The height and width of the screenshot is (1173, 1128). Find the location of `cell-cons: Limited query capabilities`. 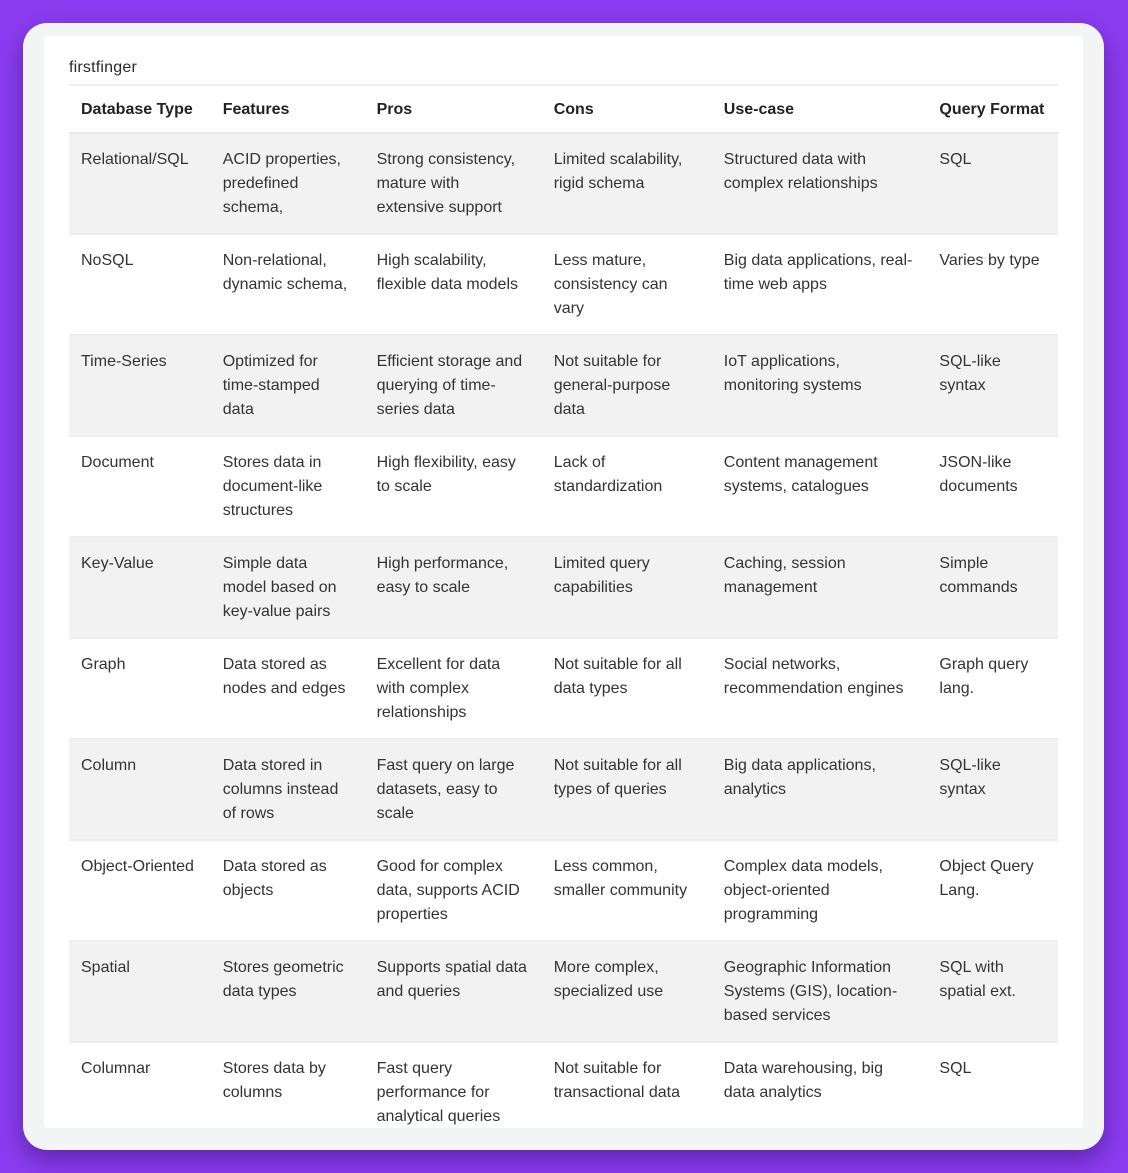

cell-cons: Limited query capabilities is located at coordinates (626, 588).